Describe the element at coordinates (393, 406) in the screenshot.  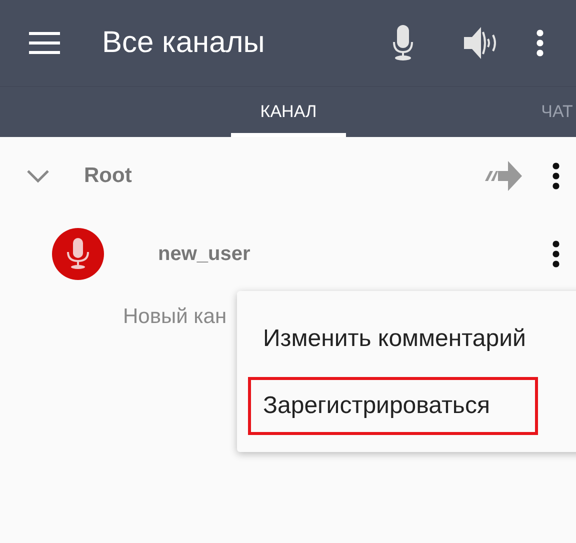
I see `menu-item: Зарегистрироваться` at that location.